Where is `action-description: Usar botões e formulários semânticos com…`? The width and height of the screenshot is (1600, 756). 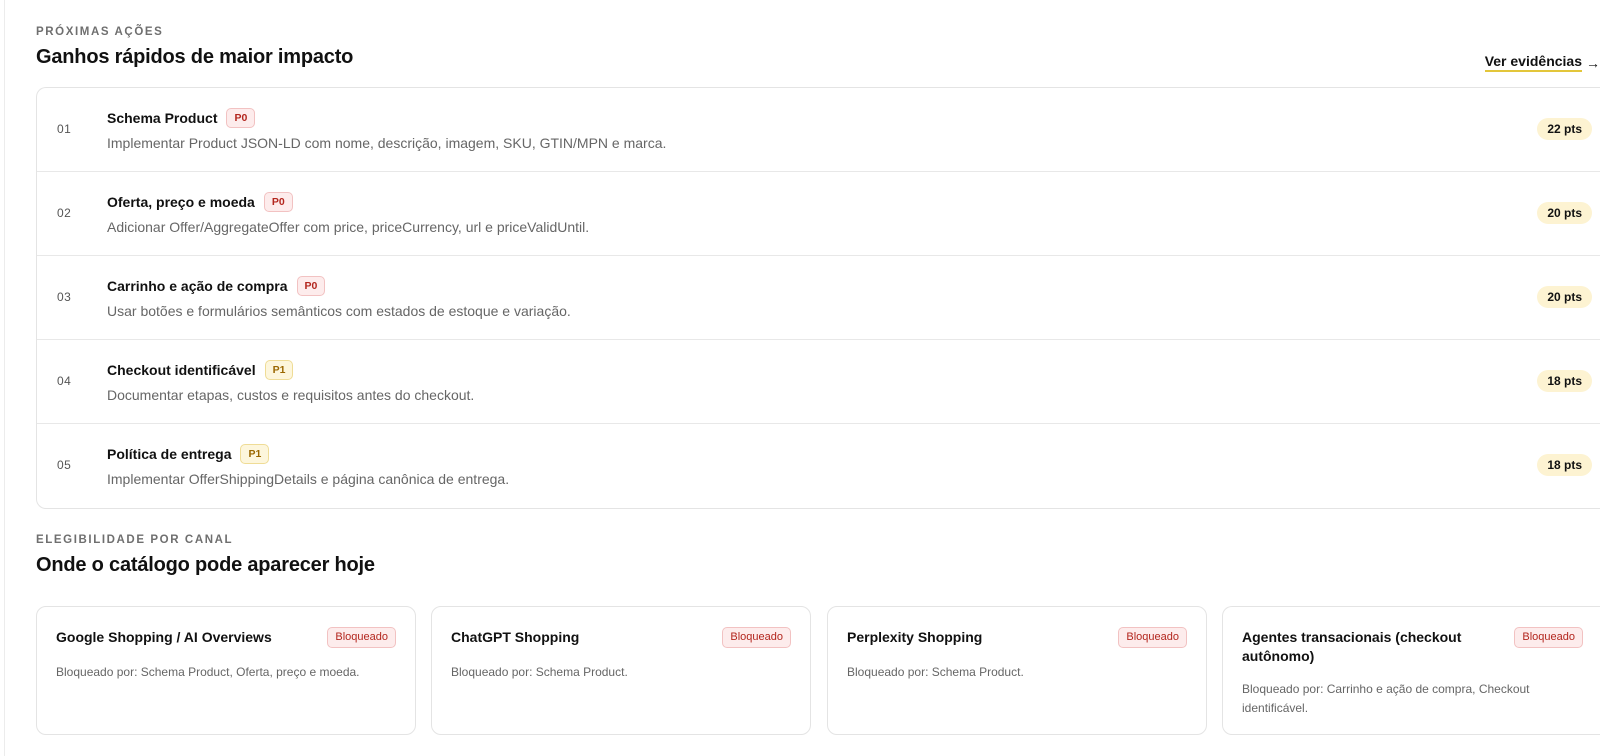 action-description: Usar botões e formulários semânticos com… is located at coordinates (339, 311).